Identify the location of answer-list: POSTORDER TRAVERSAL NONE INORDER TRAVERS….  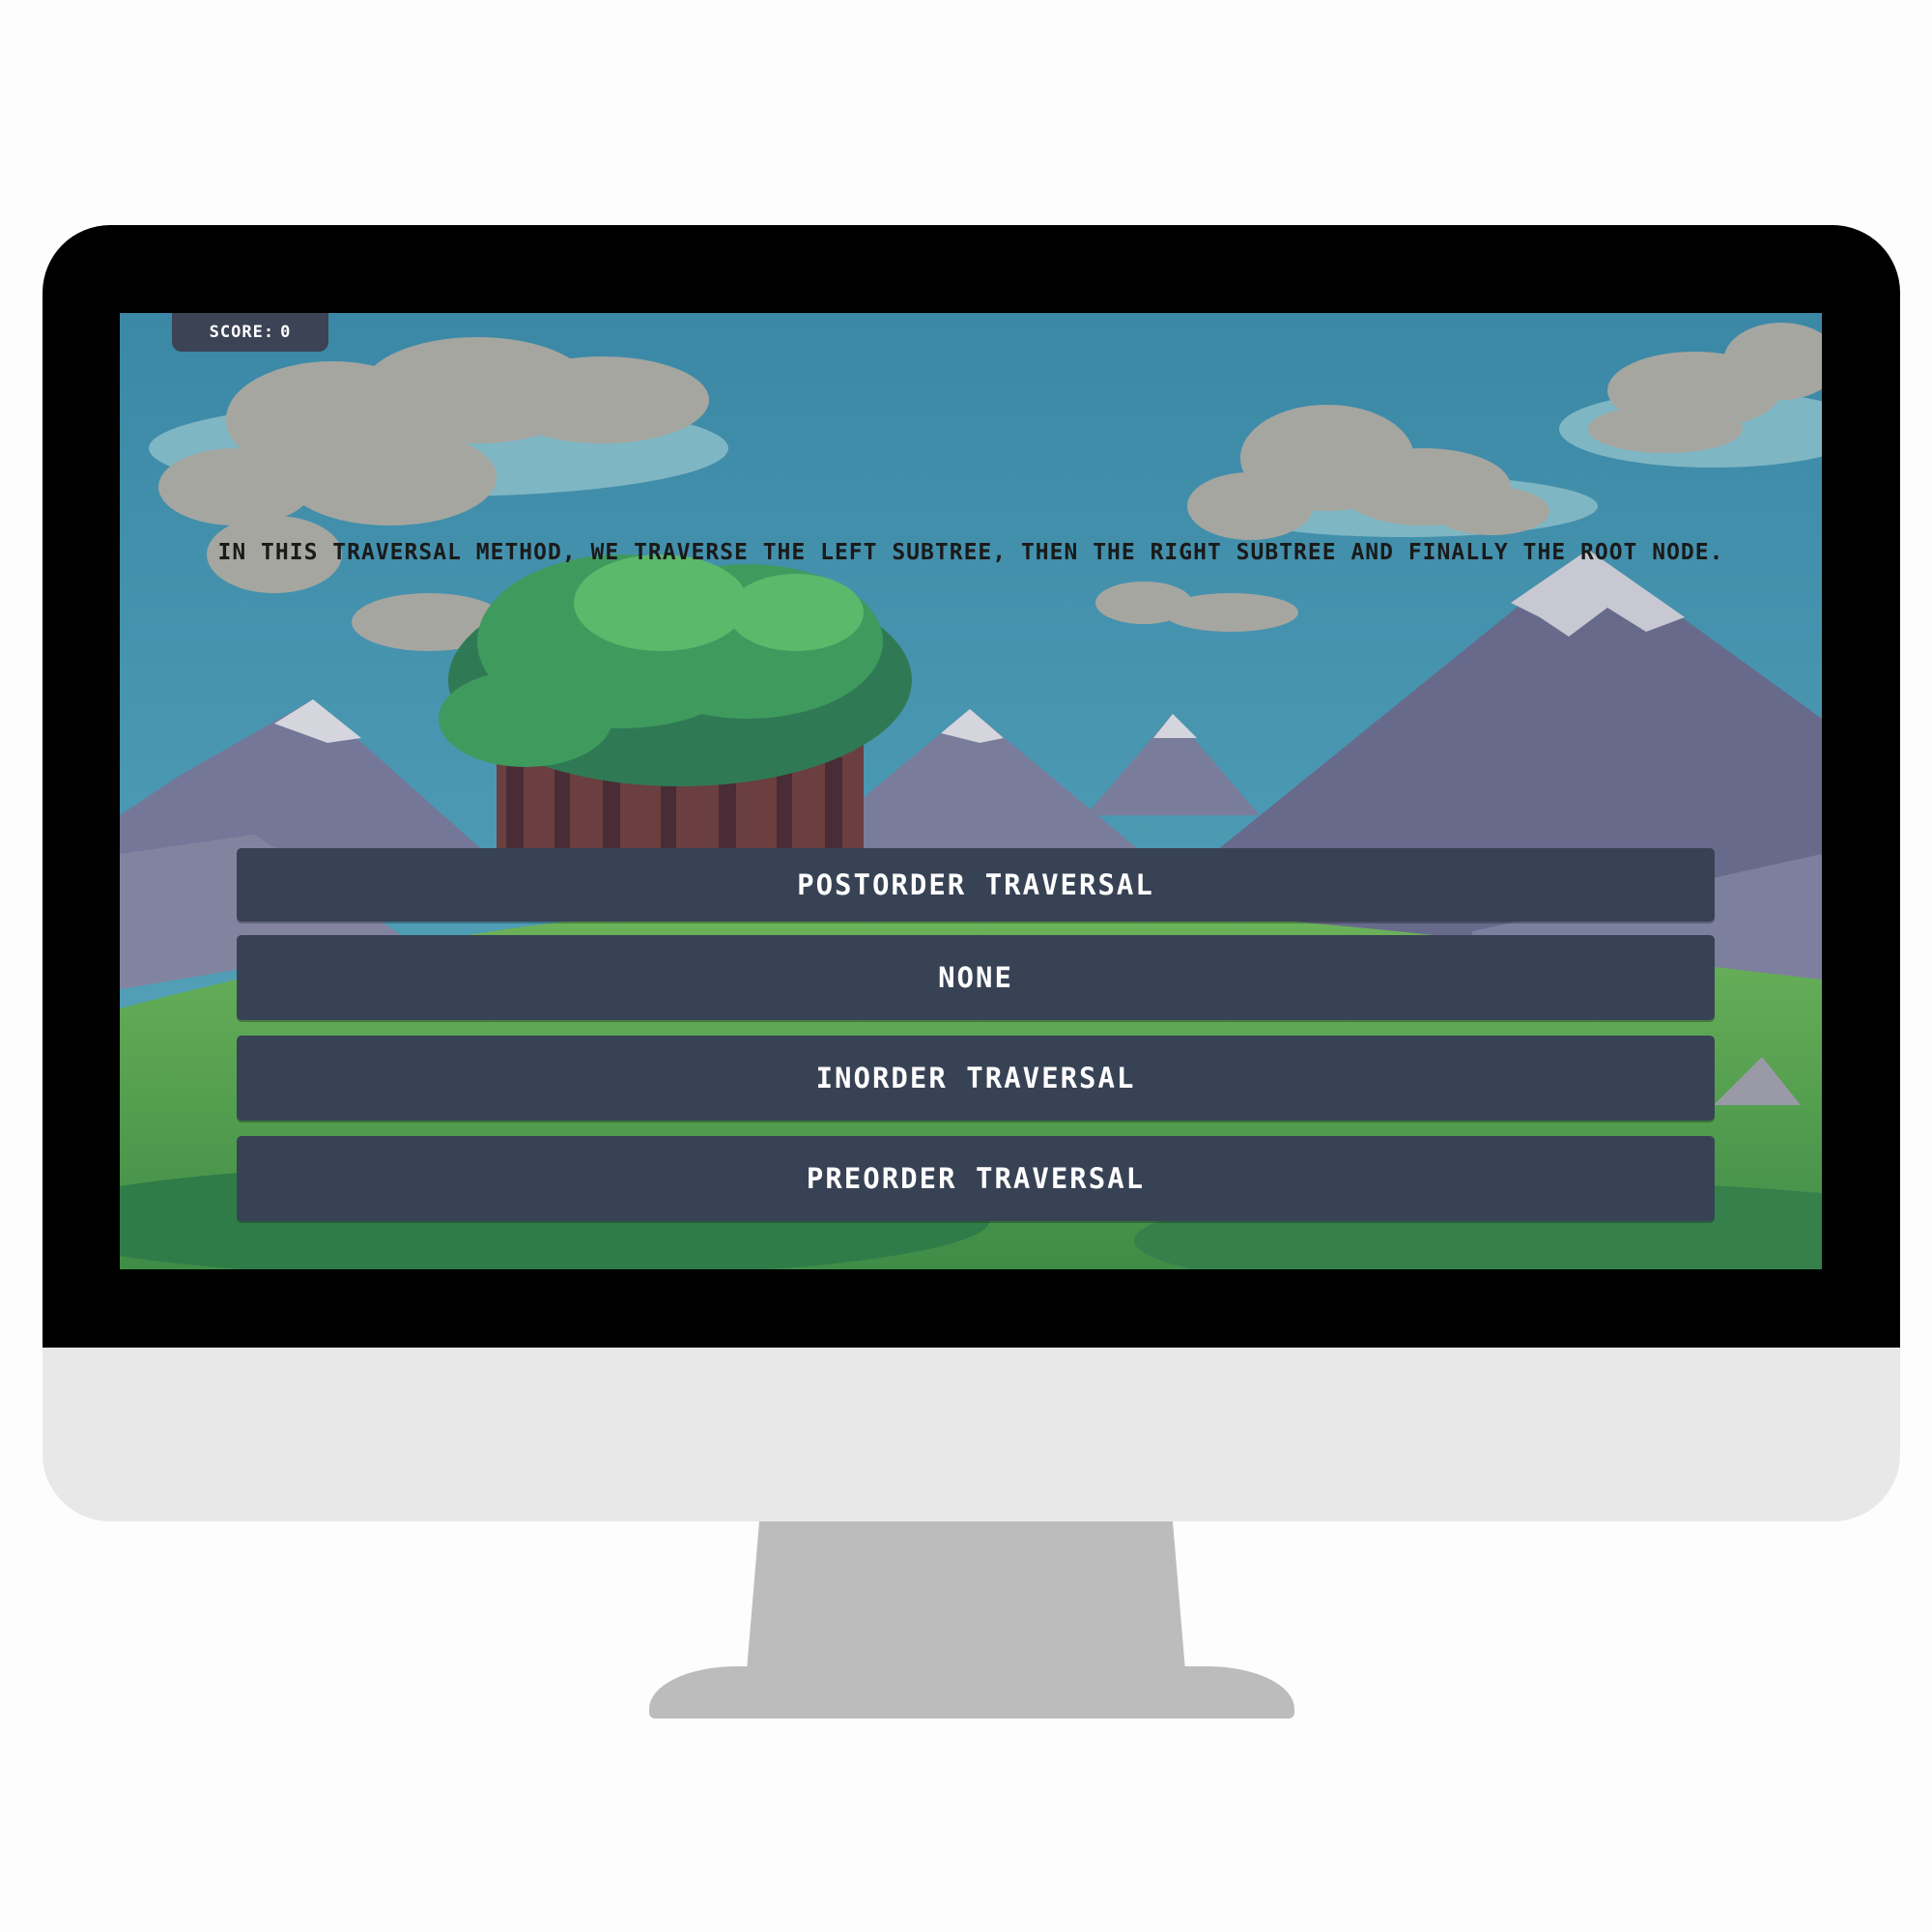
(976, 1034).